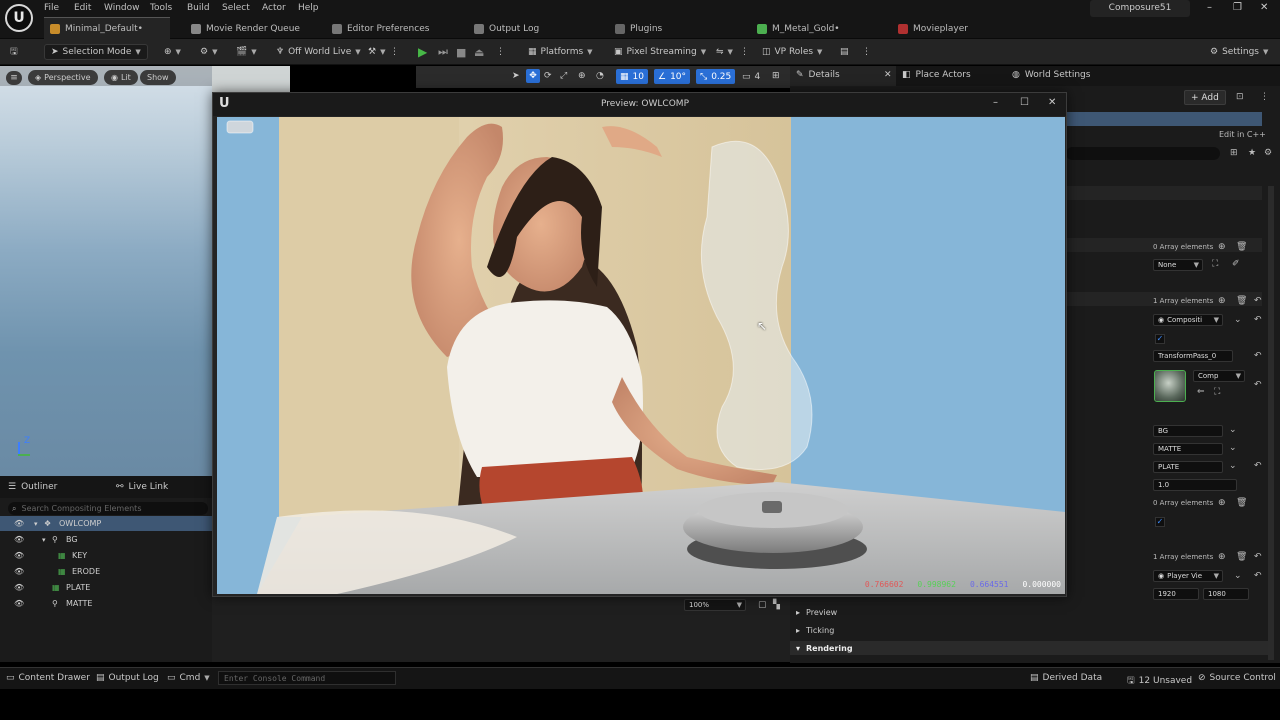 The width and height of the screenshot is (1280, 720). I want to click on menu-select: Select, so click(236, 8).